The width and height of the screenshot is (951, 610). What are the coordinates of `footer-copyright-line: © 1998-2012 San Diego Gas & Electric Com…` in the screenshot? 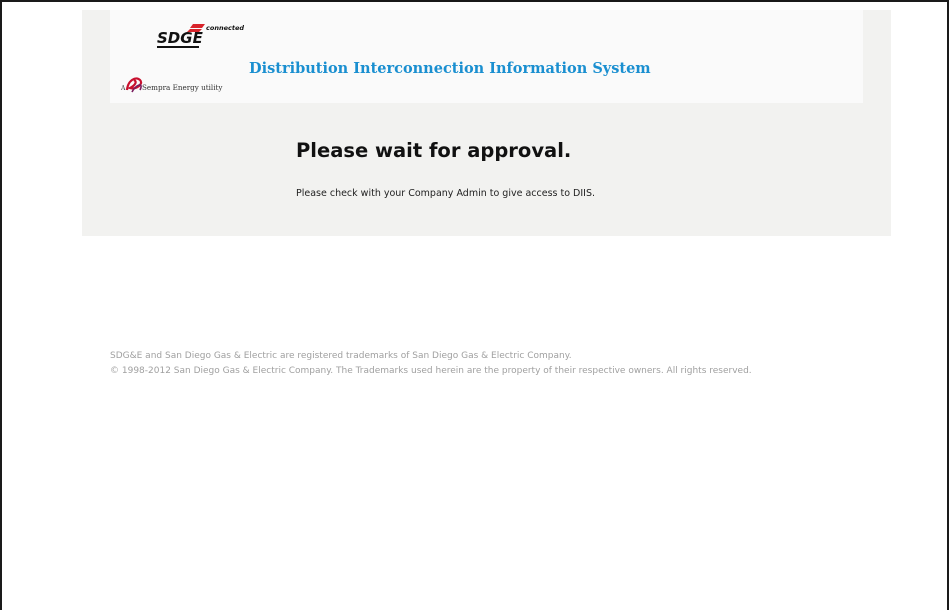 It's located at (431, 371).